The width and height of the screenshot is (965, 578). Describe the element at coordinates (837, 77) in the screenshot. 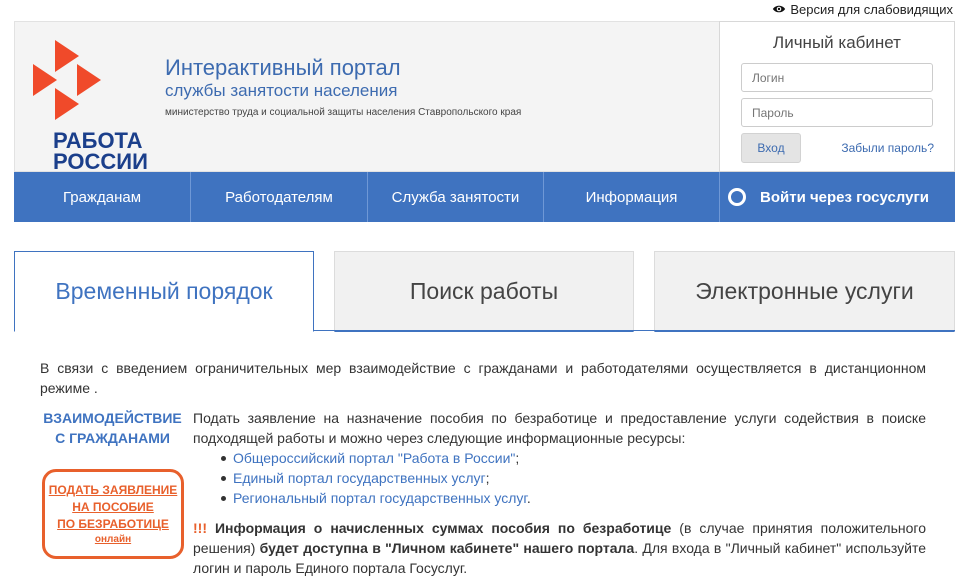

I see `login-input` at that location.